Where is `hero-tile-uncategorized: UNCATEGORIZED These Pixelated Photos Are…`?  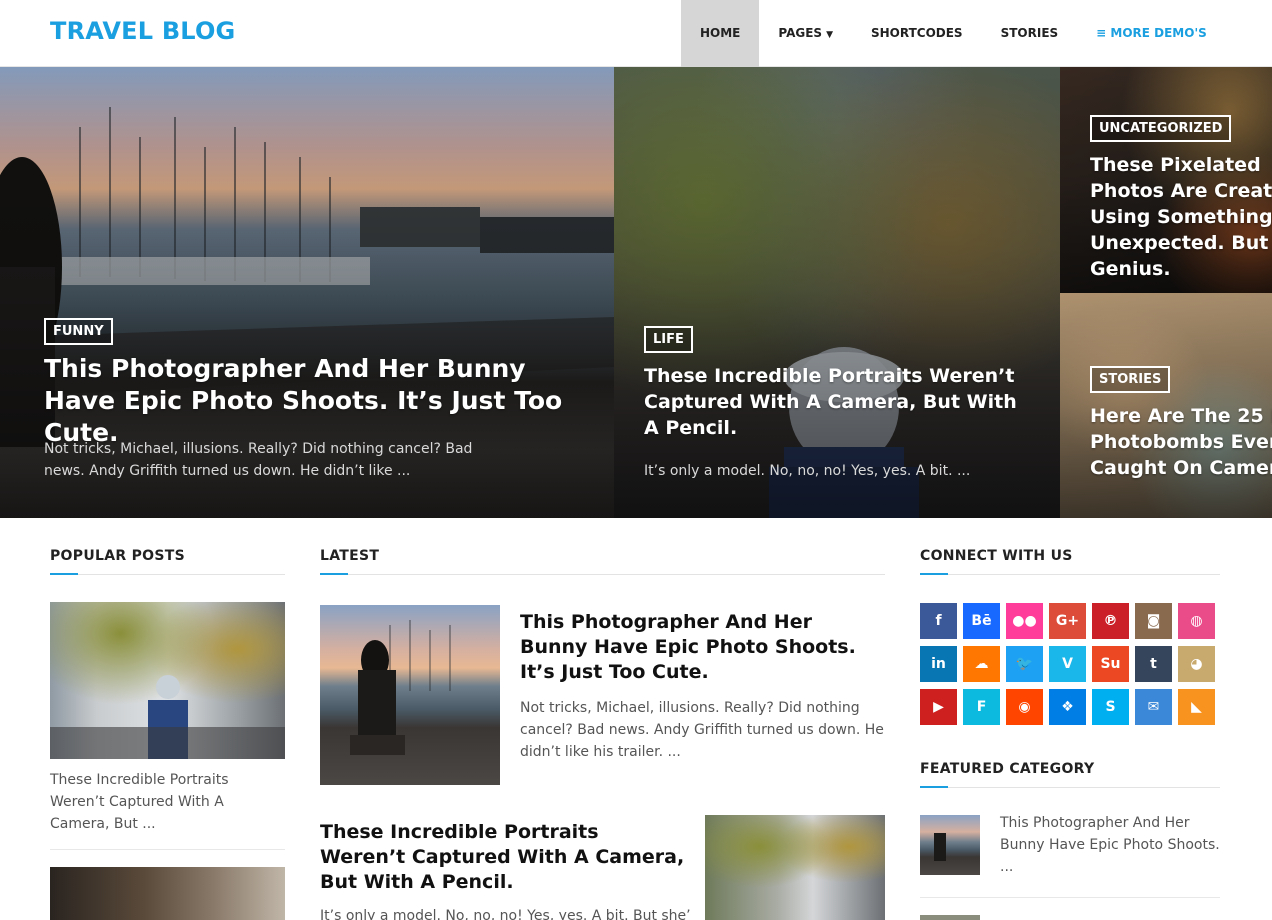
hero-tile-uncategorized: UNCATEGORIZED These Pixelated Photos Are… is located at coordinates (1166, 180).